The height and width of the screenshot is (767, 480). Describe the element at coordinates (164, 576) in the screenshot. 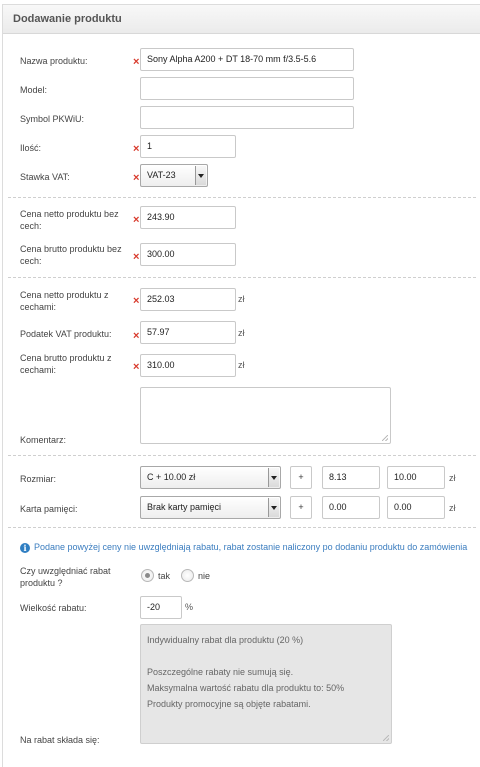

I see `discount-yes-label: tak` at that location.